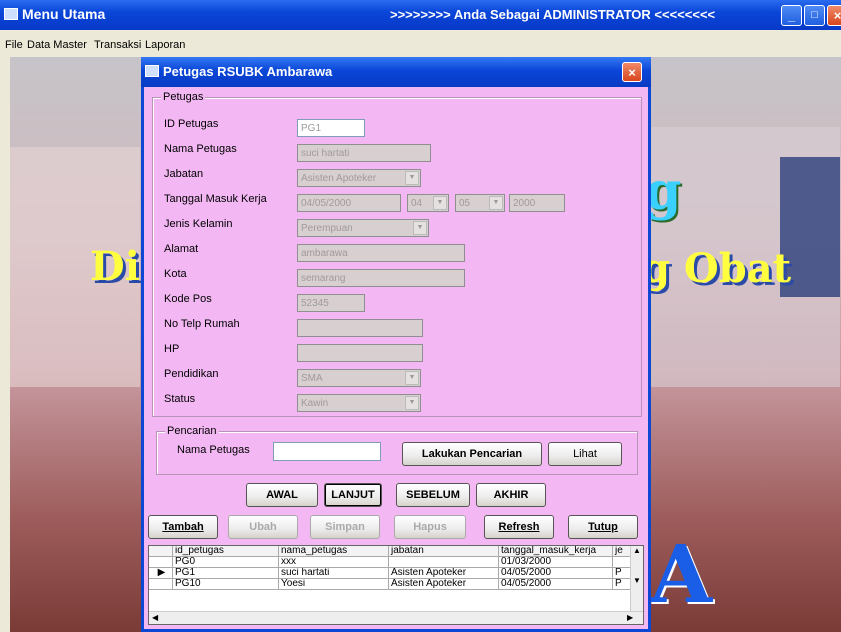  Describe the element at coordinates (360, 328) in the screenshot. I see `no-telp-rumah-field` at that location.